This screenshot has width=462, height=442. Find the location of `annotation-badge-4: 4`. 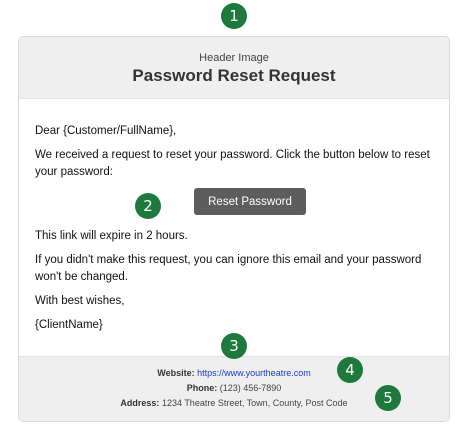

annotation-badge-4: 4 is located at coordinates (350, 370).